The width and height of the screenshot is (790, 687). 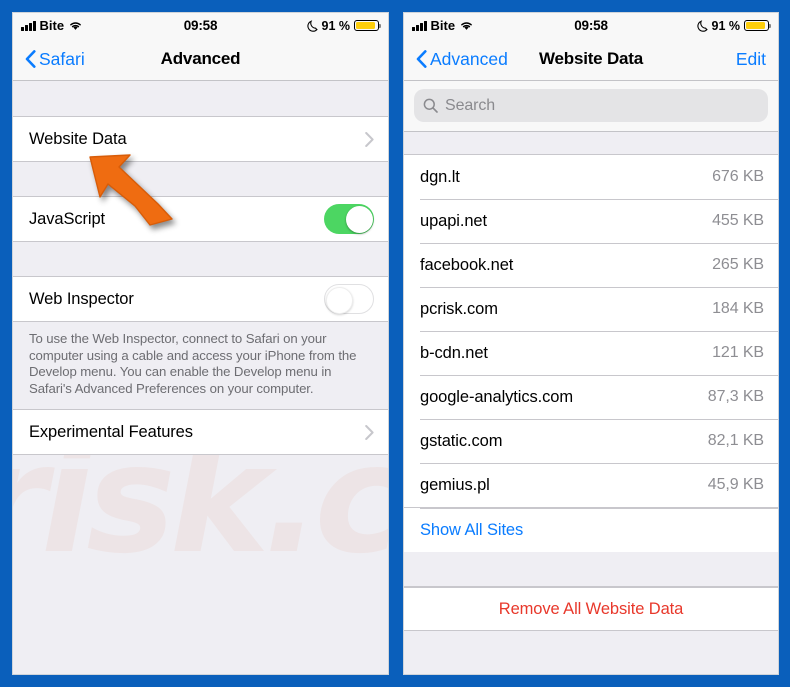 I want to click on site-domain: dgn.lt, so click(x=440, y=176).